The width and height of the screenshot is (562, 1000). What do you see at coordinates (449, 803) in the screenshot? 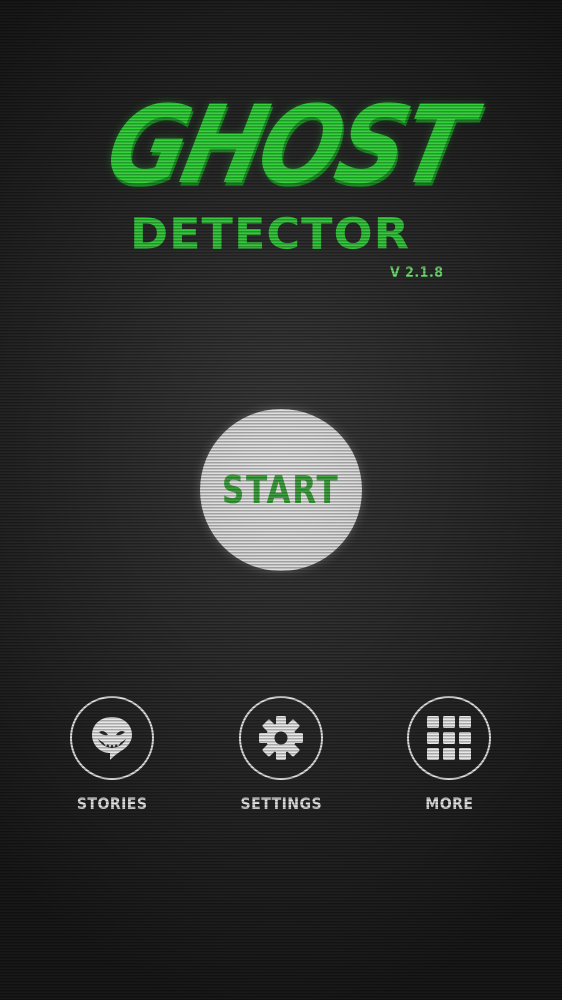
I see `nav-more-label: MORE` at bounding box center [449, 803].